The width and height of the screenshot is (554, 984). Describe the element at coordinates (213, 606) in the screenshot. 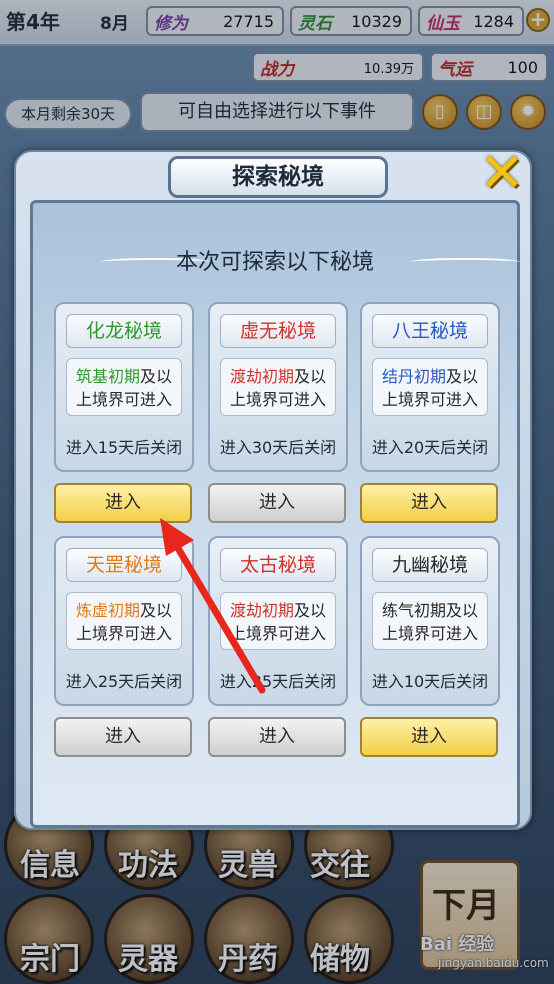

I see `red-arrow-annotation` at that location.